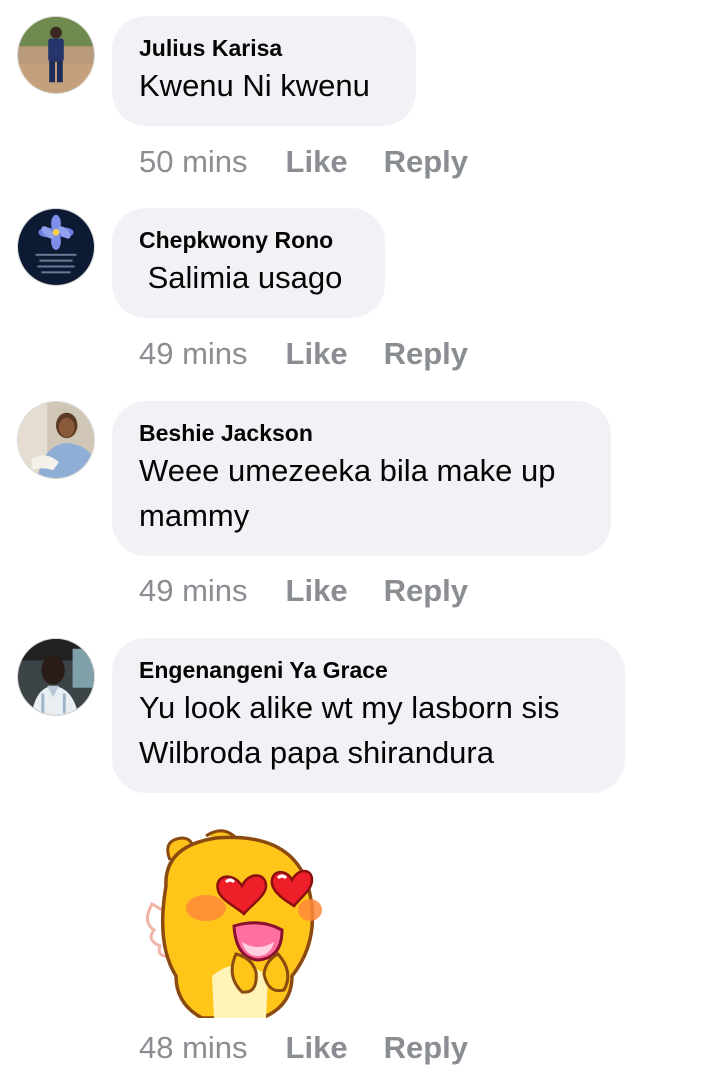  Describe the element at coordinates (233, 923) in the screenshot. I see `heart-eyes-chick-sticker-icon` at that location.